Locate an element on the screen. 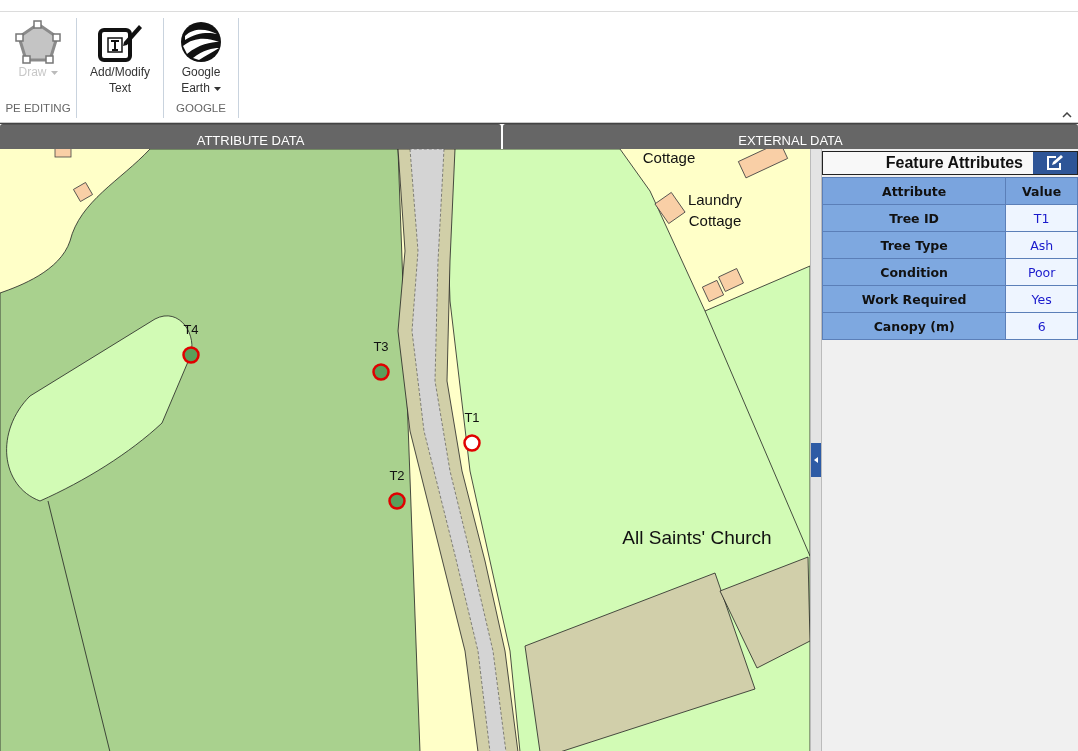 This screenshot has height=751, width=1078. value-cell: Poor is located at coordinates (1041, 272).